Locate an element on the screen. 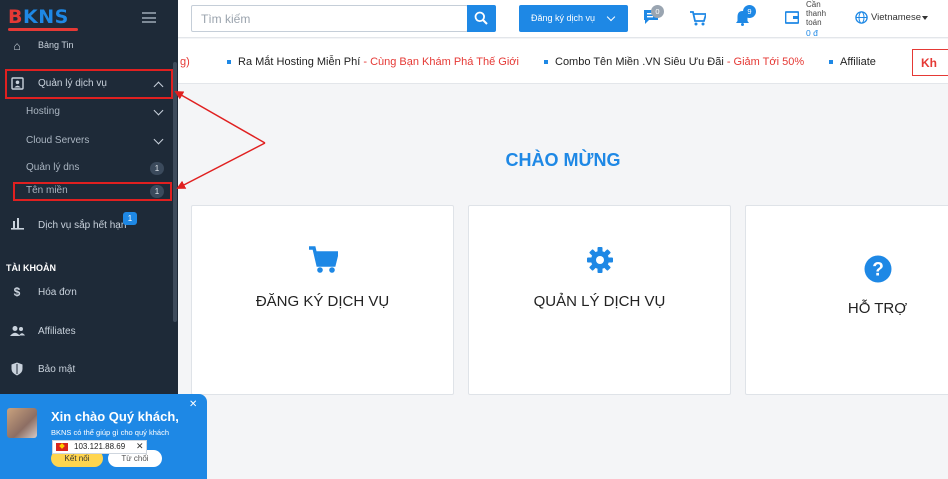 This screenshot has width=948, height=479. chat-subtitle: BKNS có thể giúp gì cho quý khách is located at coordinates (110, 432).